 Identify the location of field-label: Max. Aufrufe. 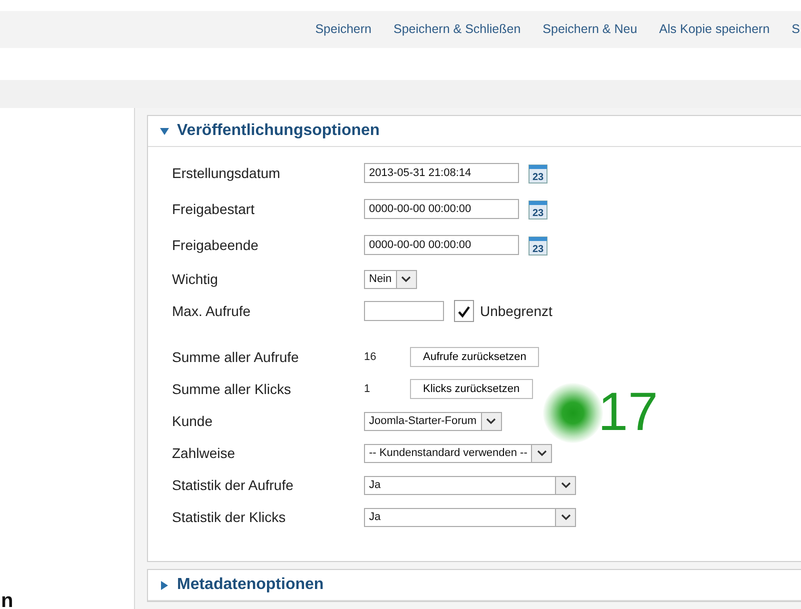
(212, 311).